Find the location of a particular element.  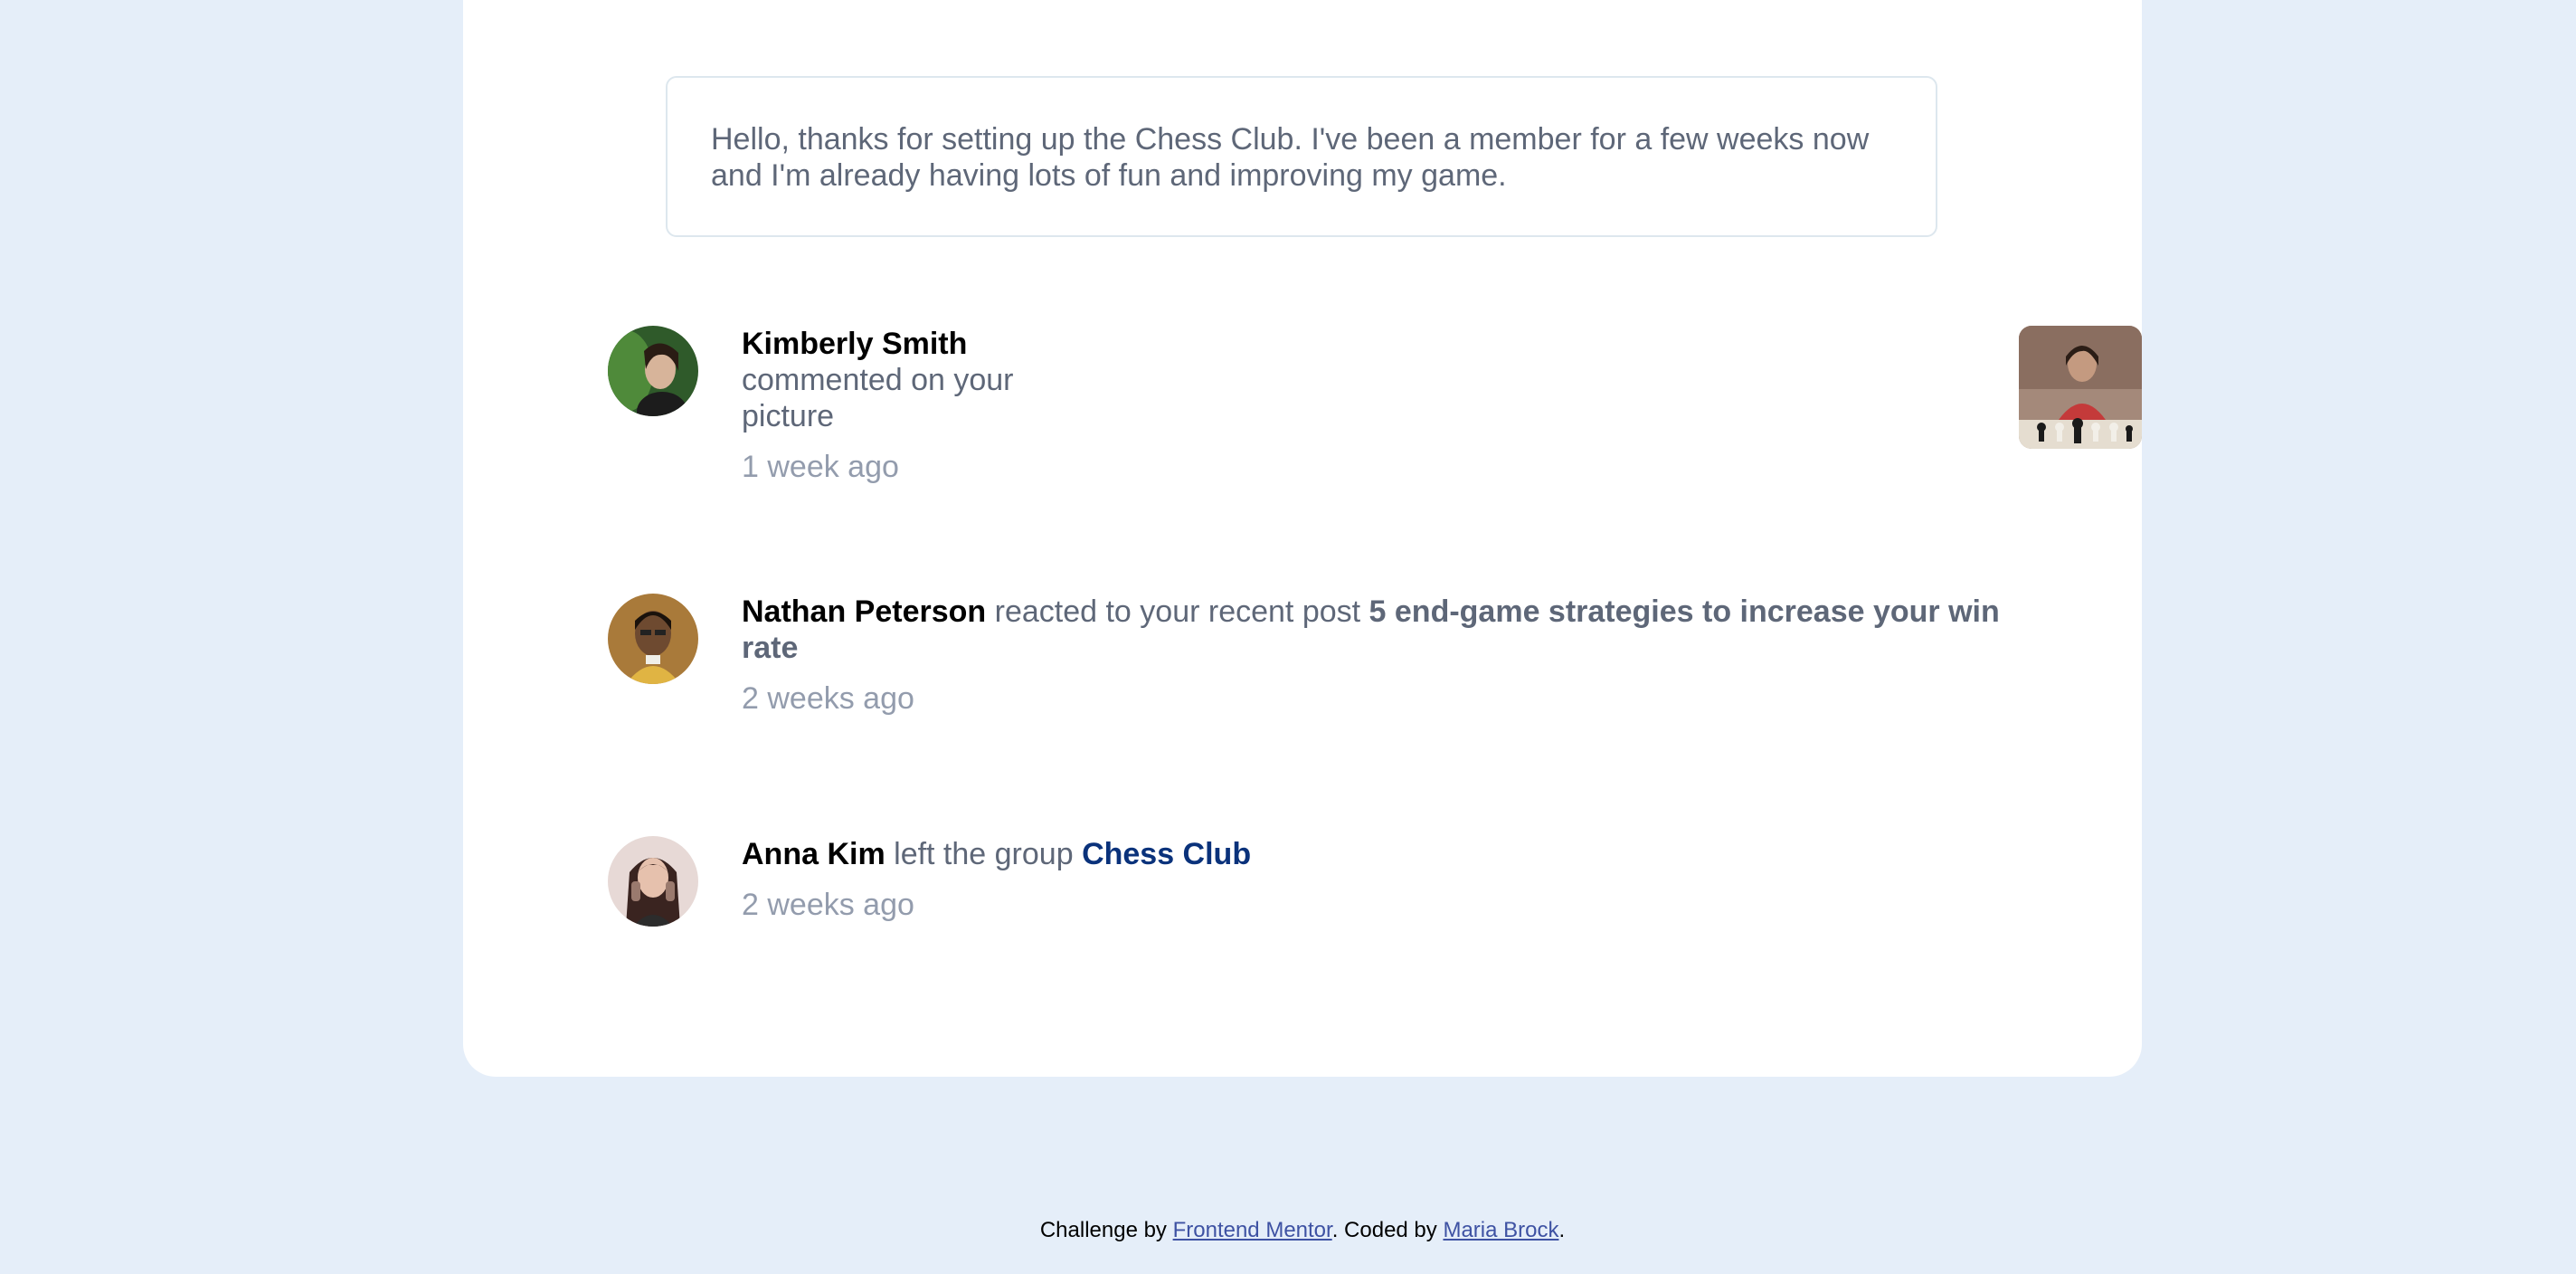

notification-action-text: reacted to your recent post is located at coordinates (1178, 611).